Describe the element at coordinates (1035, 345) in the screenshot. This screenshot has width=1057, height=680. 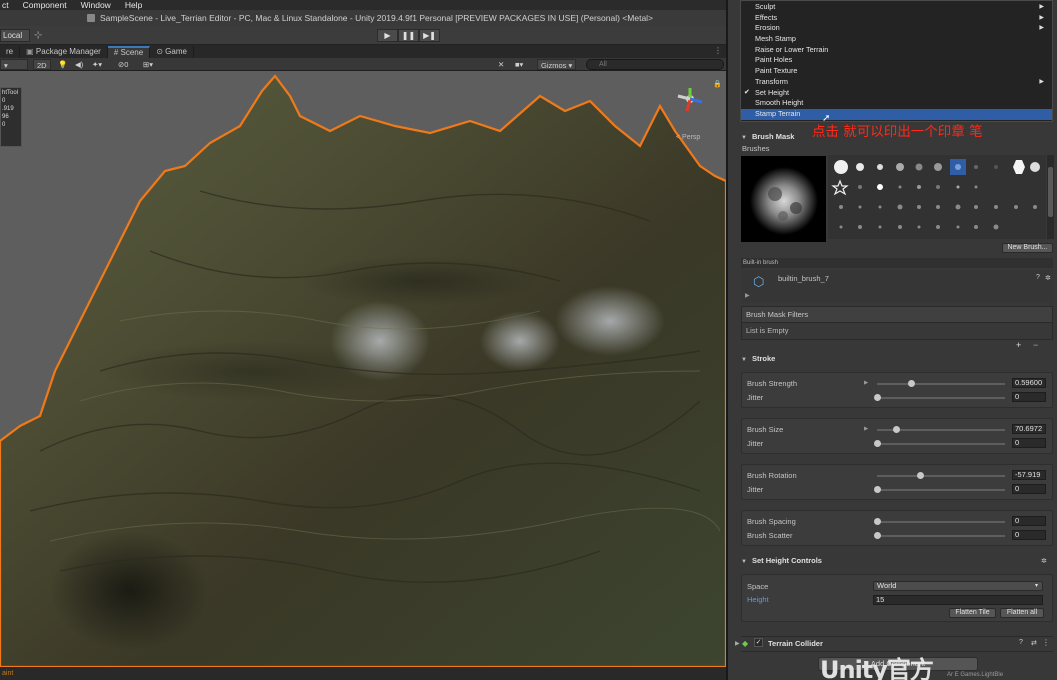
I see `remove-filter-button: −` at that location.